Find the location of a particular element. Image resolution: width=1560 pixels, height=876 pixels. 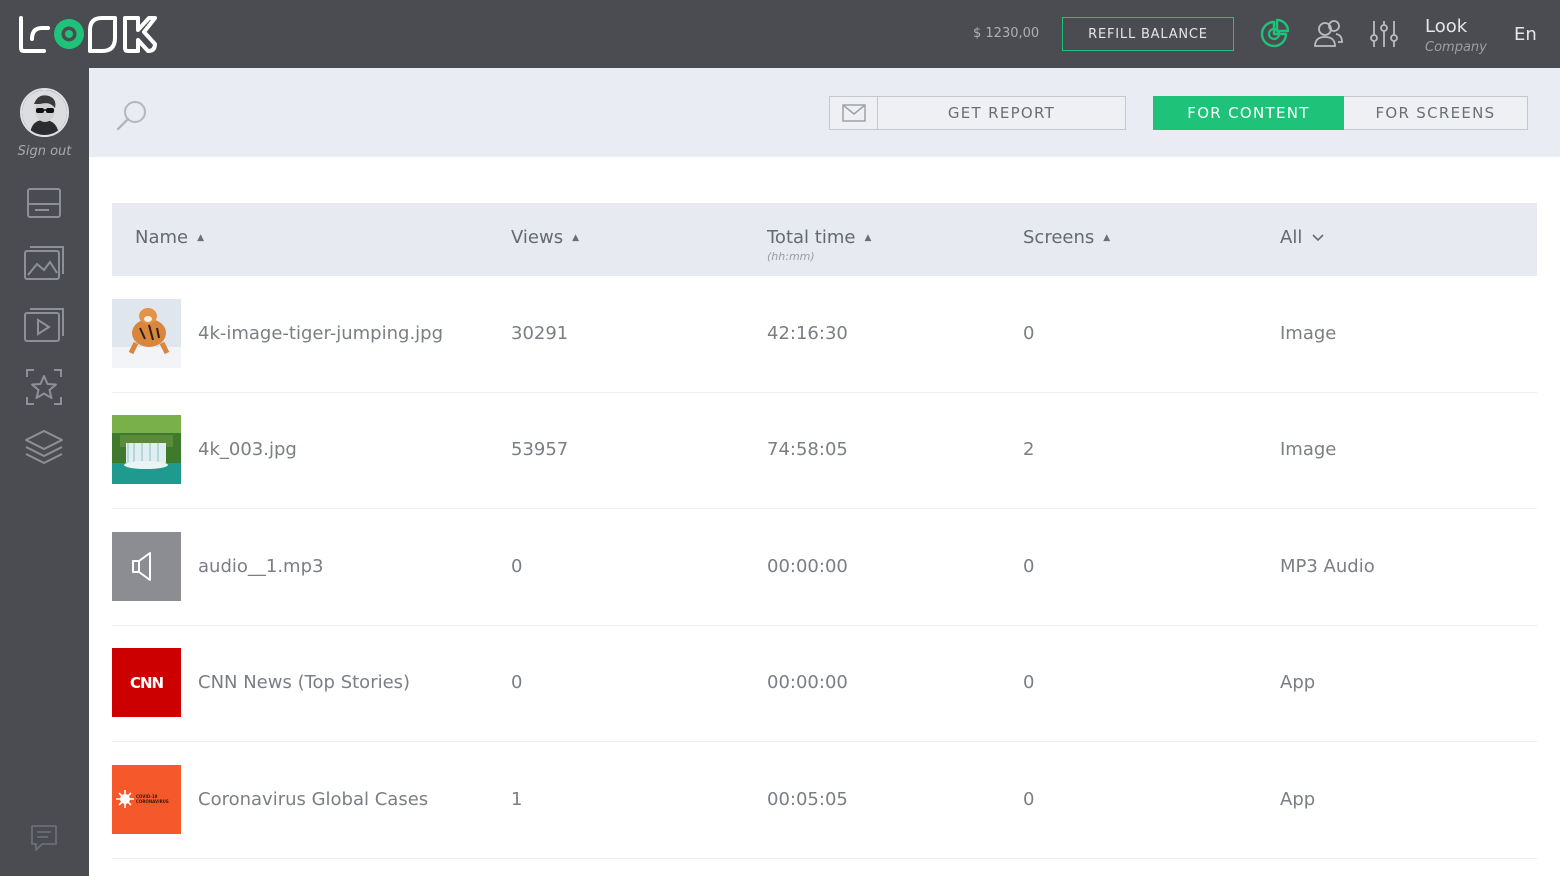

column-header-screens: Screens ▲ is located at coordinates (1066, 237).